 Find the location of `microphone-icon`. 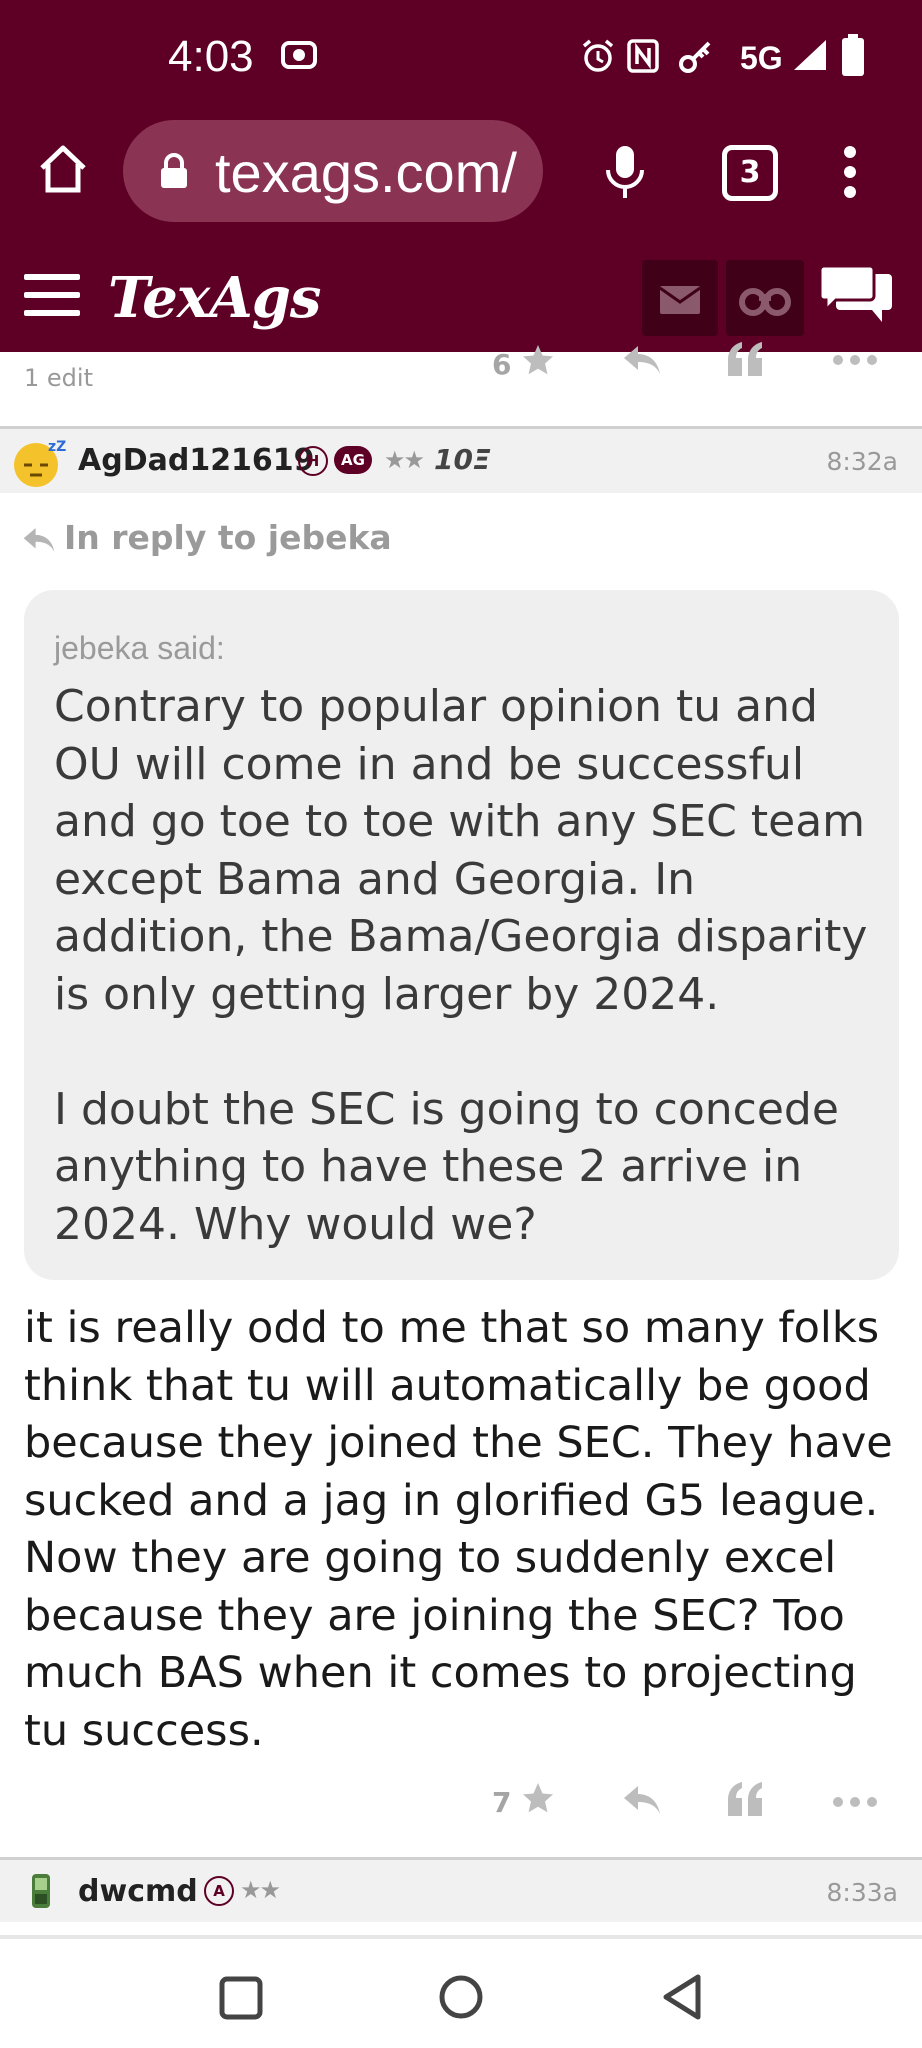

microphone-icon is located at coordinates (625, 172).